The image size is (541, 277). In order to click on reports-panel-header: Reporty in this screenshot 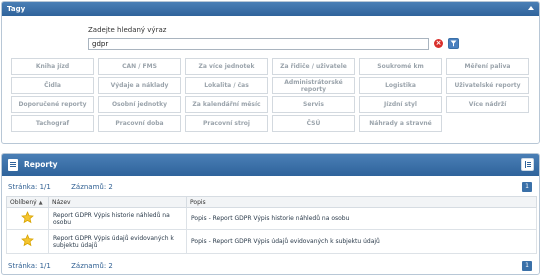, I will do `click(270, 165)`.